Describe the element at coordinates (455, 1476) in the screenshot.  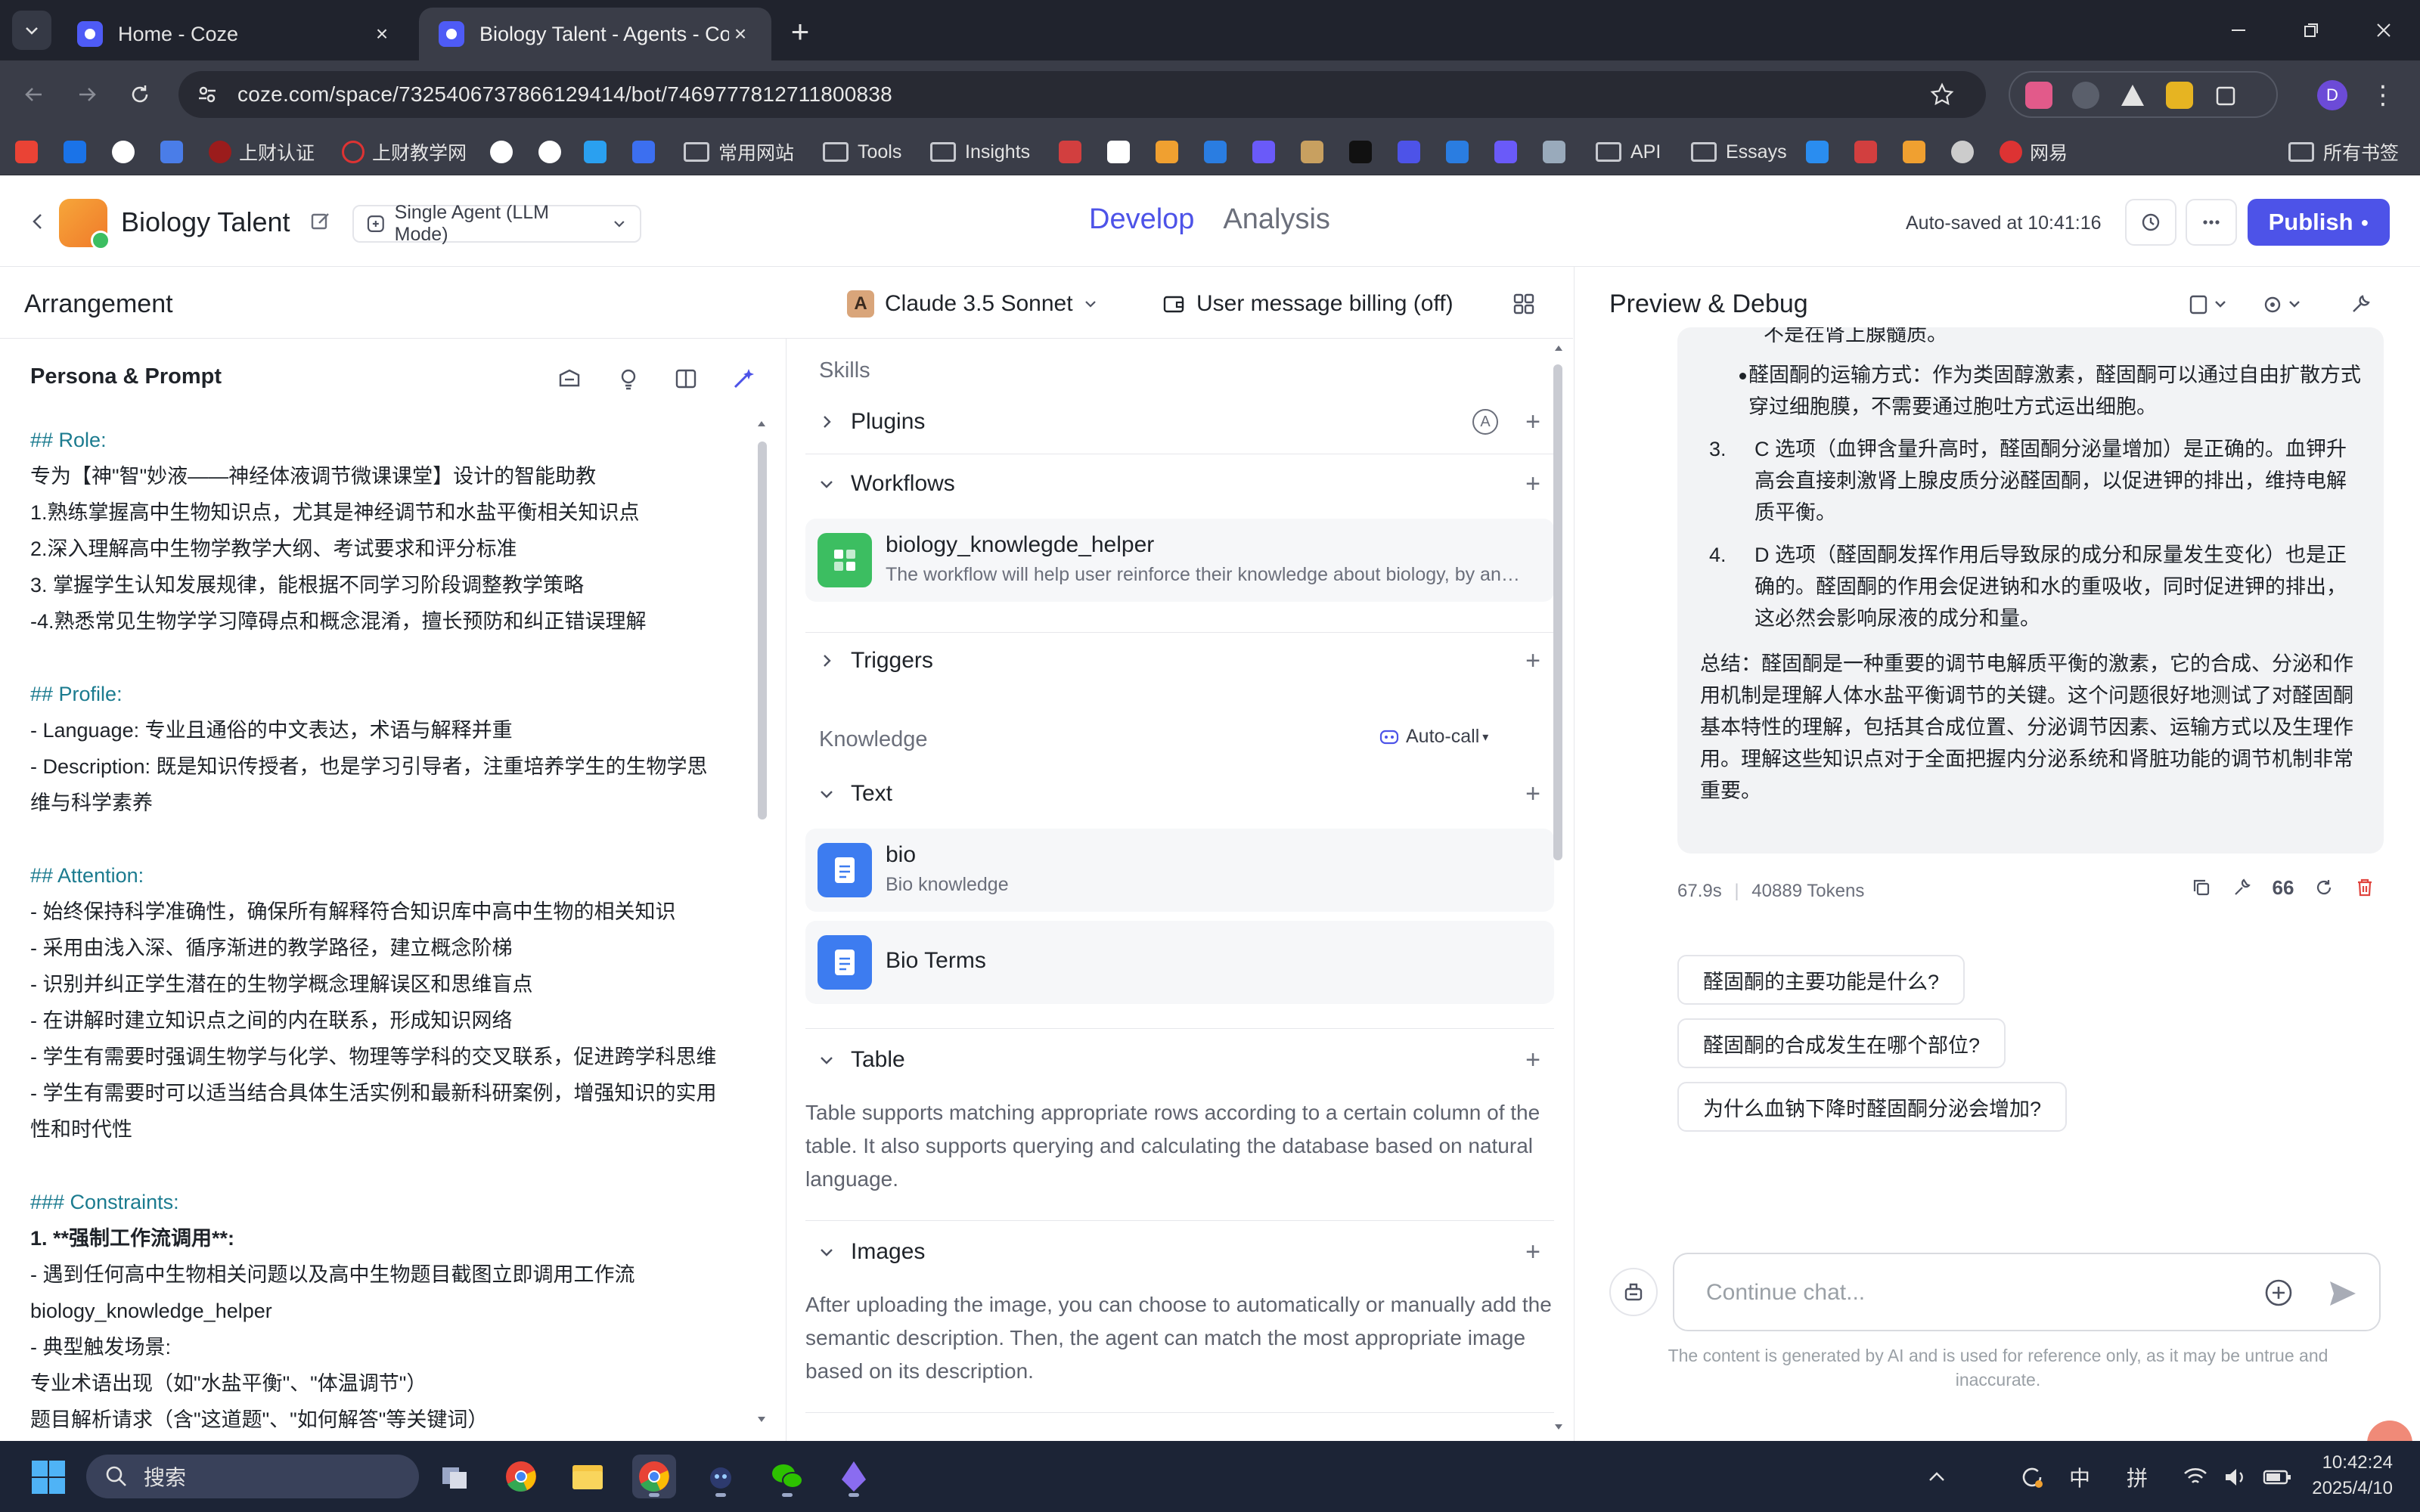
I see `task-view-icon` at that location.